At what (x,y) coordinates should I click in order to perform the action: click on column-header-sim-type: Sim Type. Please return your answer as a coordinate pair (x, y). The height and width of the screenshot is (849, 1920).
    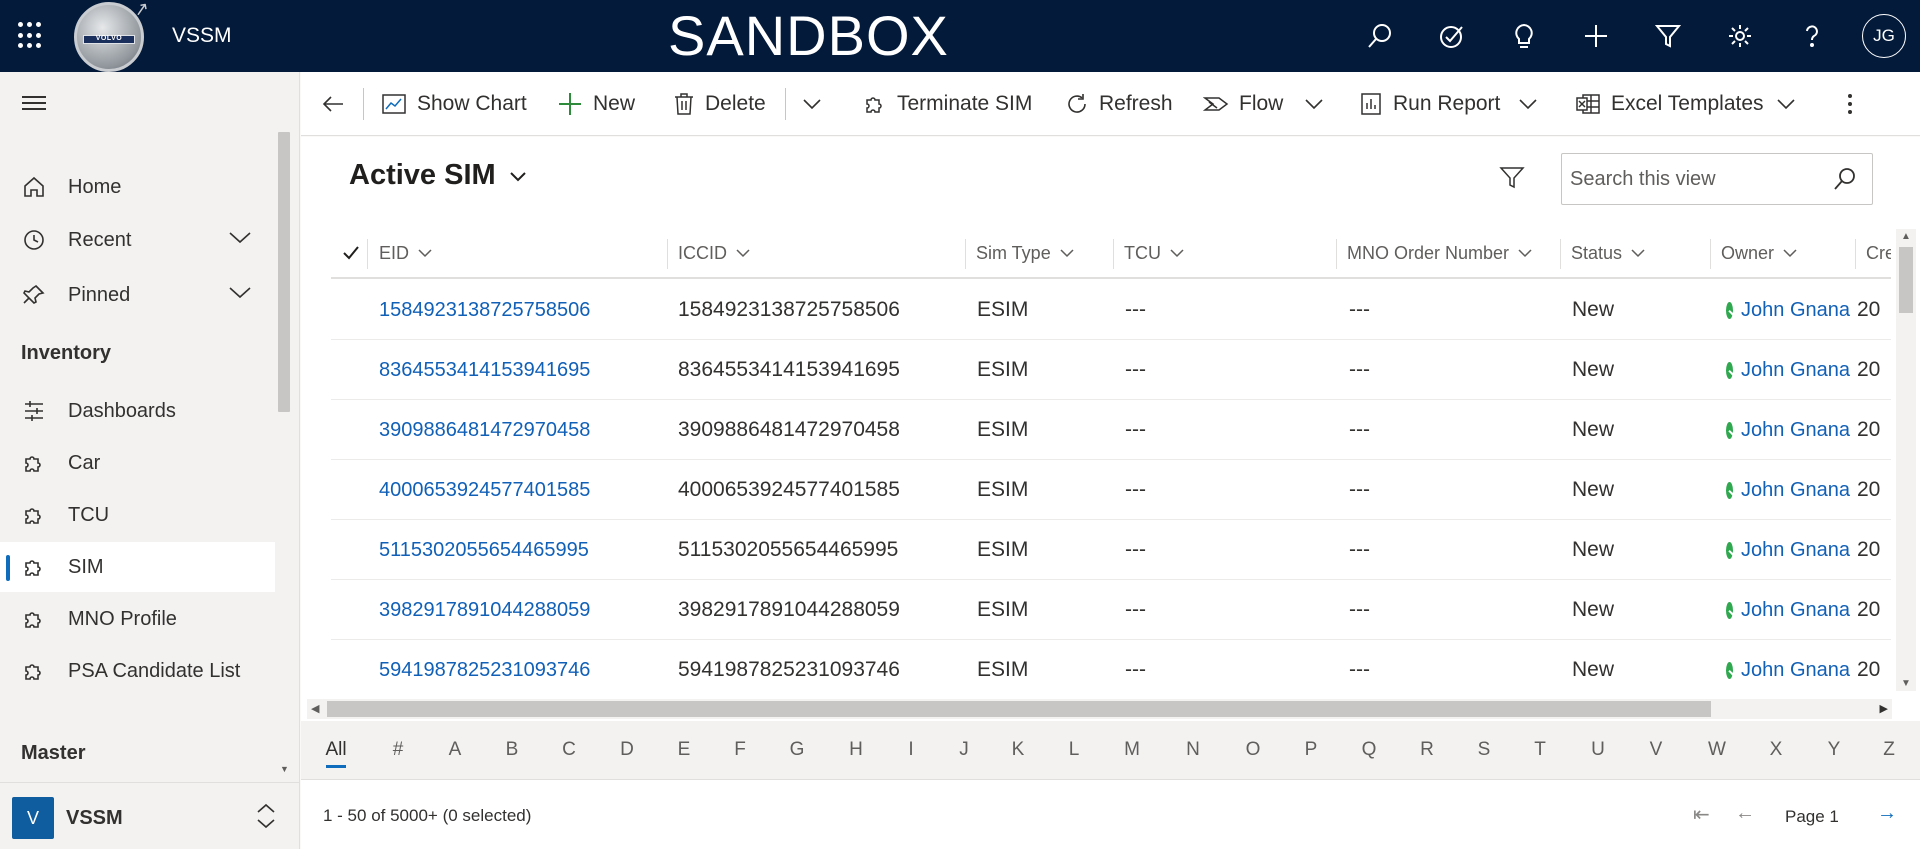
    Looking at the image, I should click on (1038, 253).